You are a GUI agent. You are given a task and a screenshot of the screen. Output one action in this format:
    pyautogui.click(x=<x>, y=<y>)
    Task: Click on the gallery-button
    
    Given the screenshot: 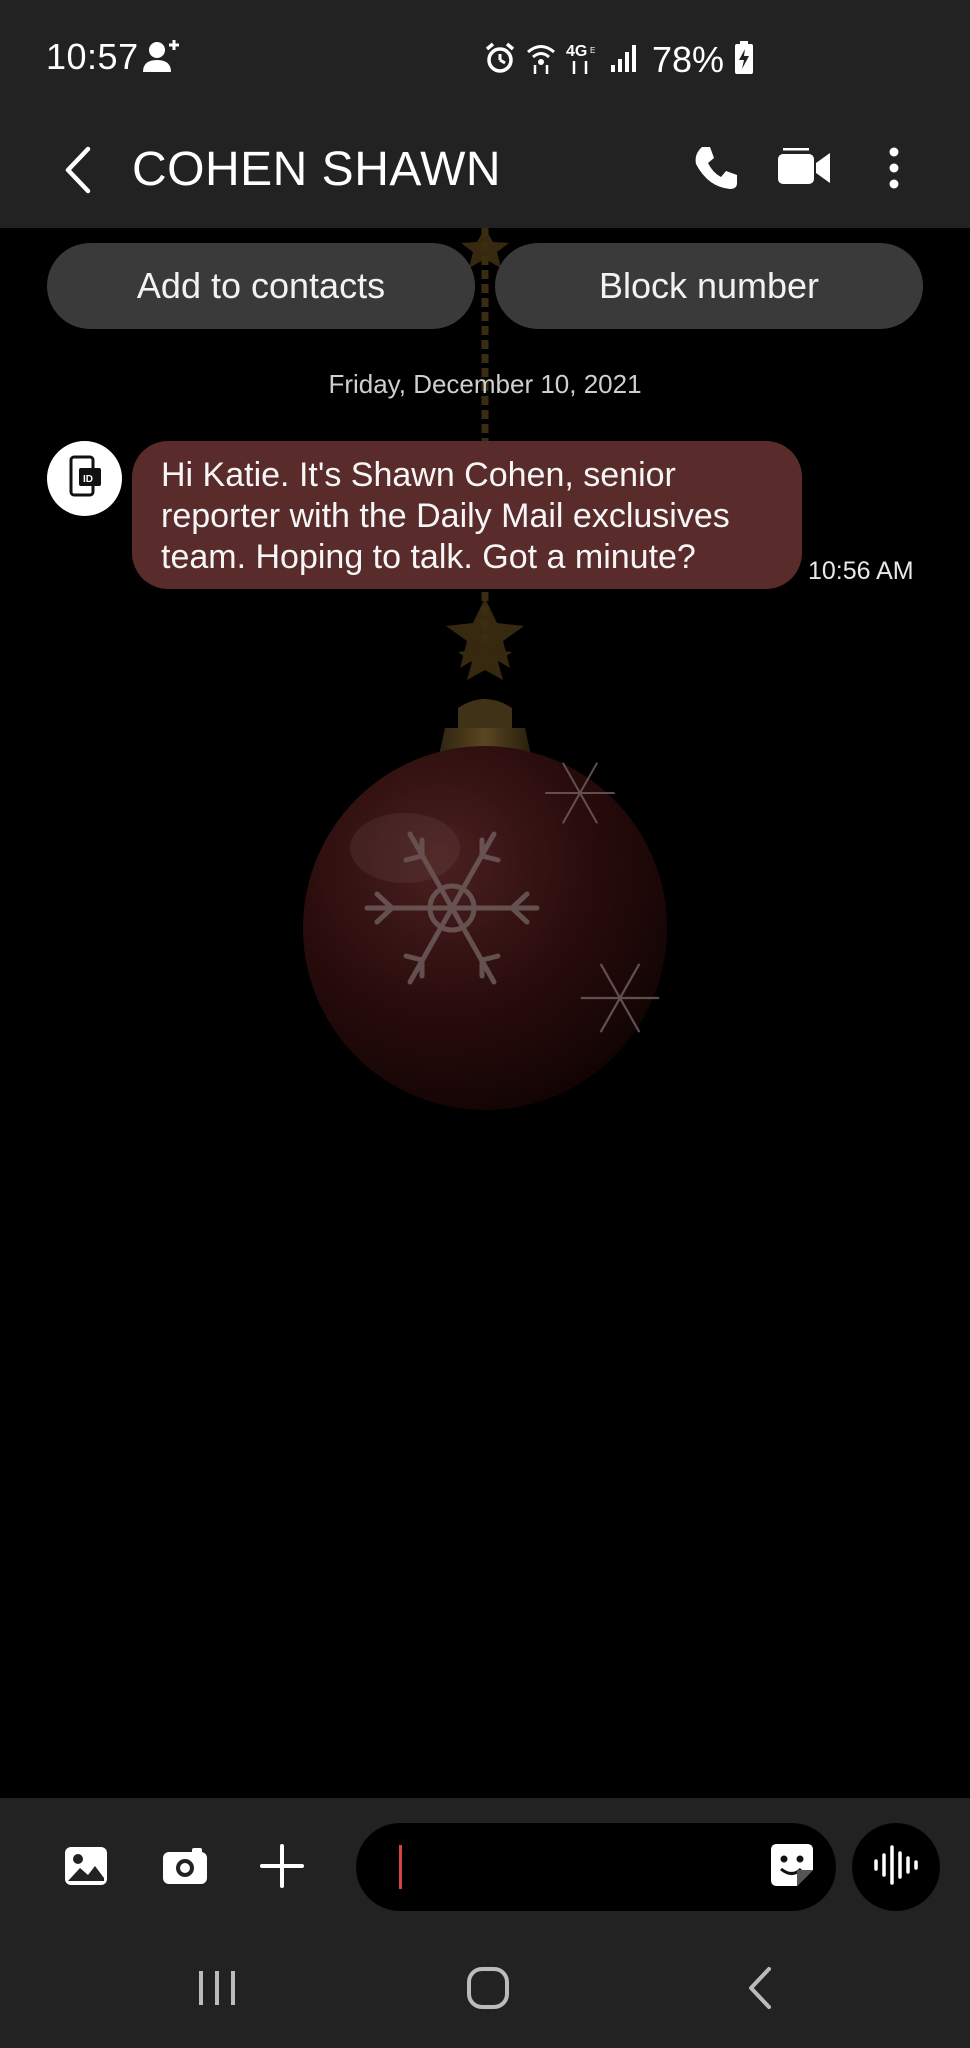 What is the action you would take?
    pyautogui.click(x=86, y=1868)
    